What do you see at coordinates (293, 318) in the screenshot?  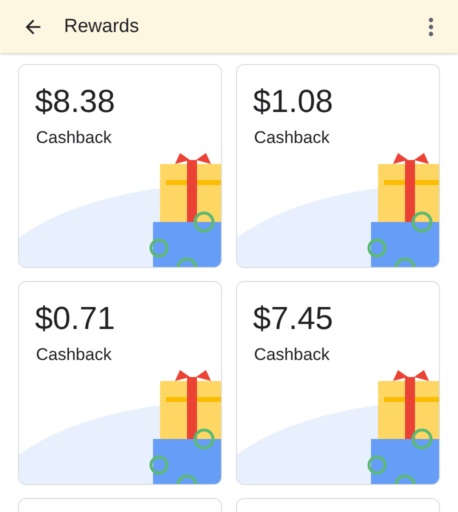 I see `cashback-amount: $7.45` at bounding box center [293, 318].